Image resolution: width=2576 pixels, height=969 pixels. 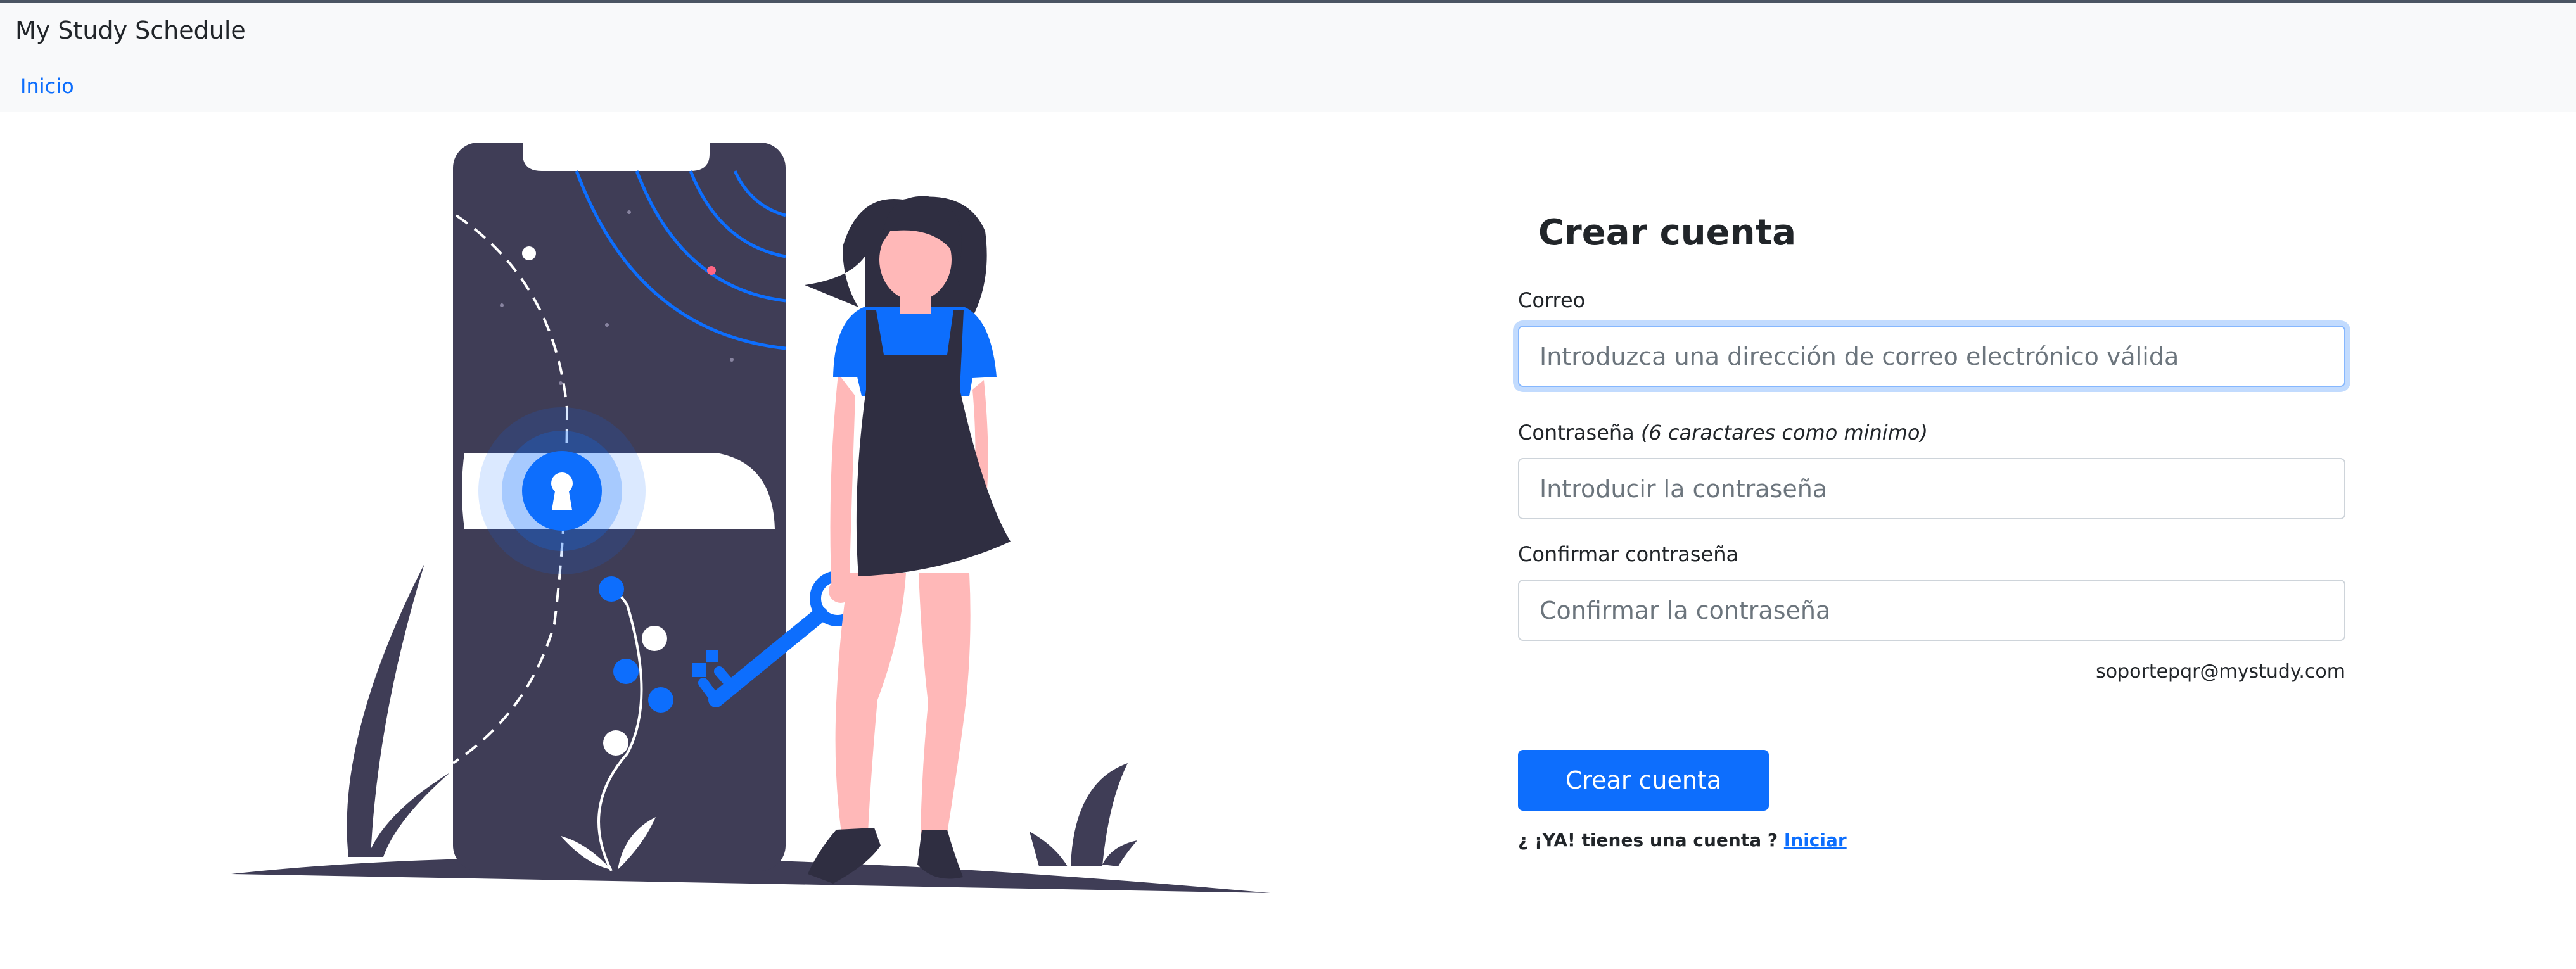 What do you see at coordinates (908, 540) in the screenshot?
I see `woman` at bounding box center [908, 540].